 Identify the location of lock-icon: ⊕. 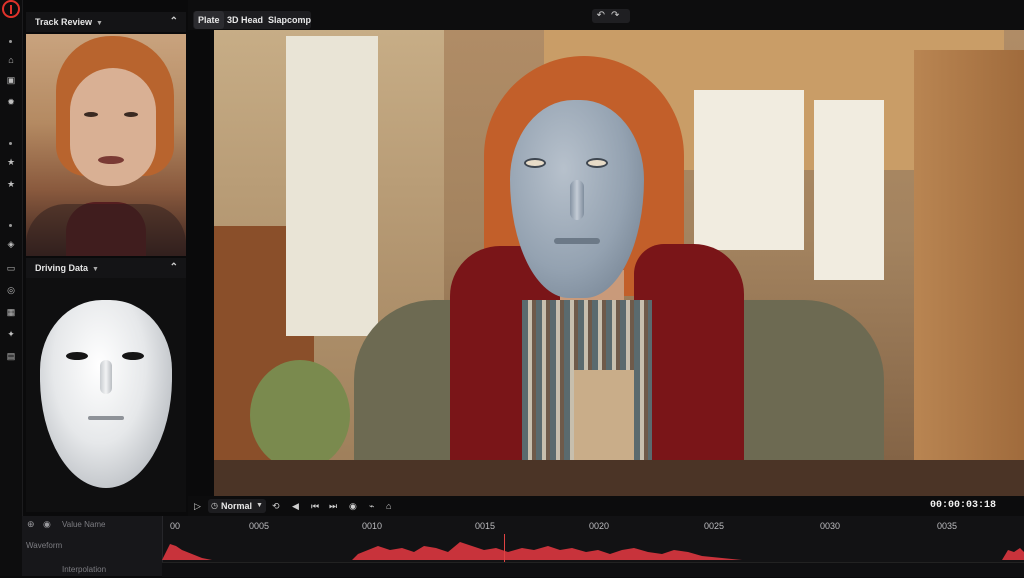
(31, 524).